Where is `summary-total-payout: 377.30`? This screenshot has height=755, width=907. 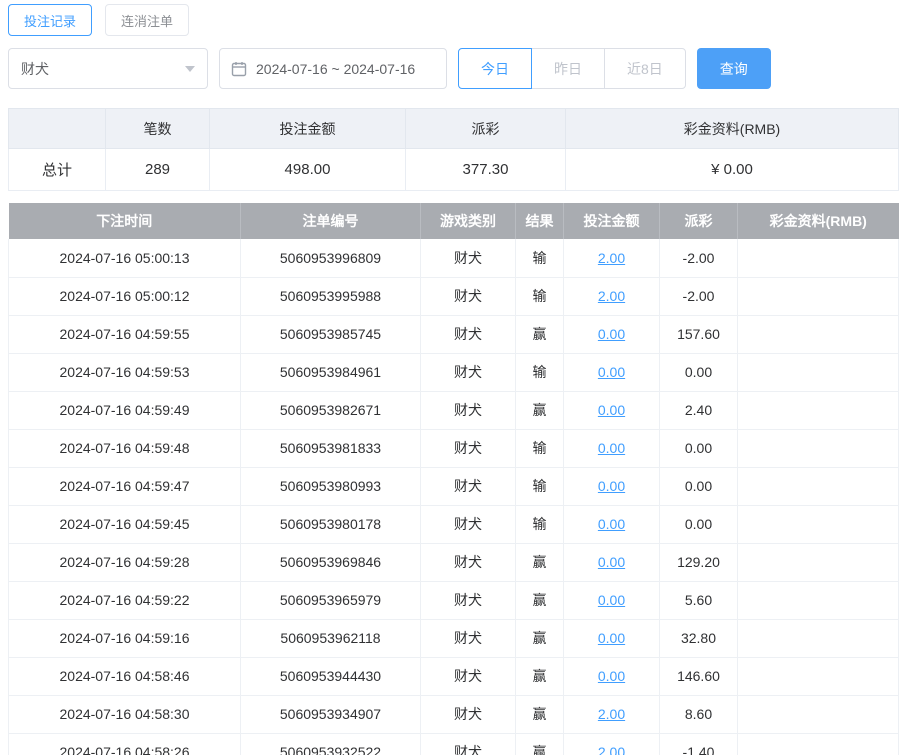 summary-total-payout: 377.30 is located at coordinates (485, 169).